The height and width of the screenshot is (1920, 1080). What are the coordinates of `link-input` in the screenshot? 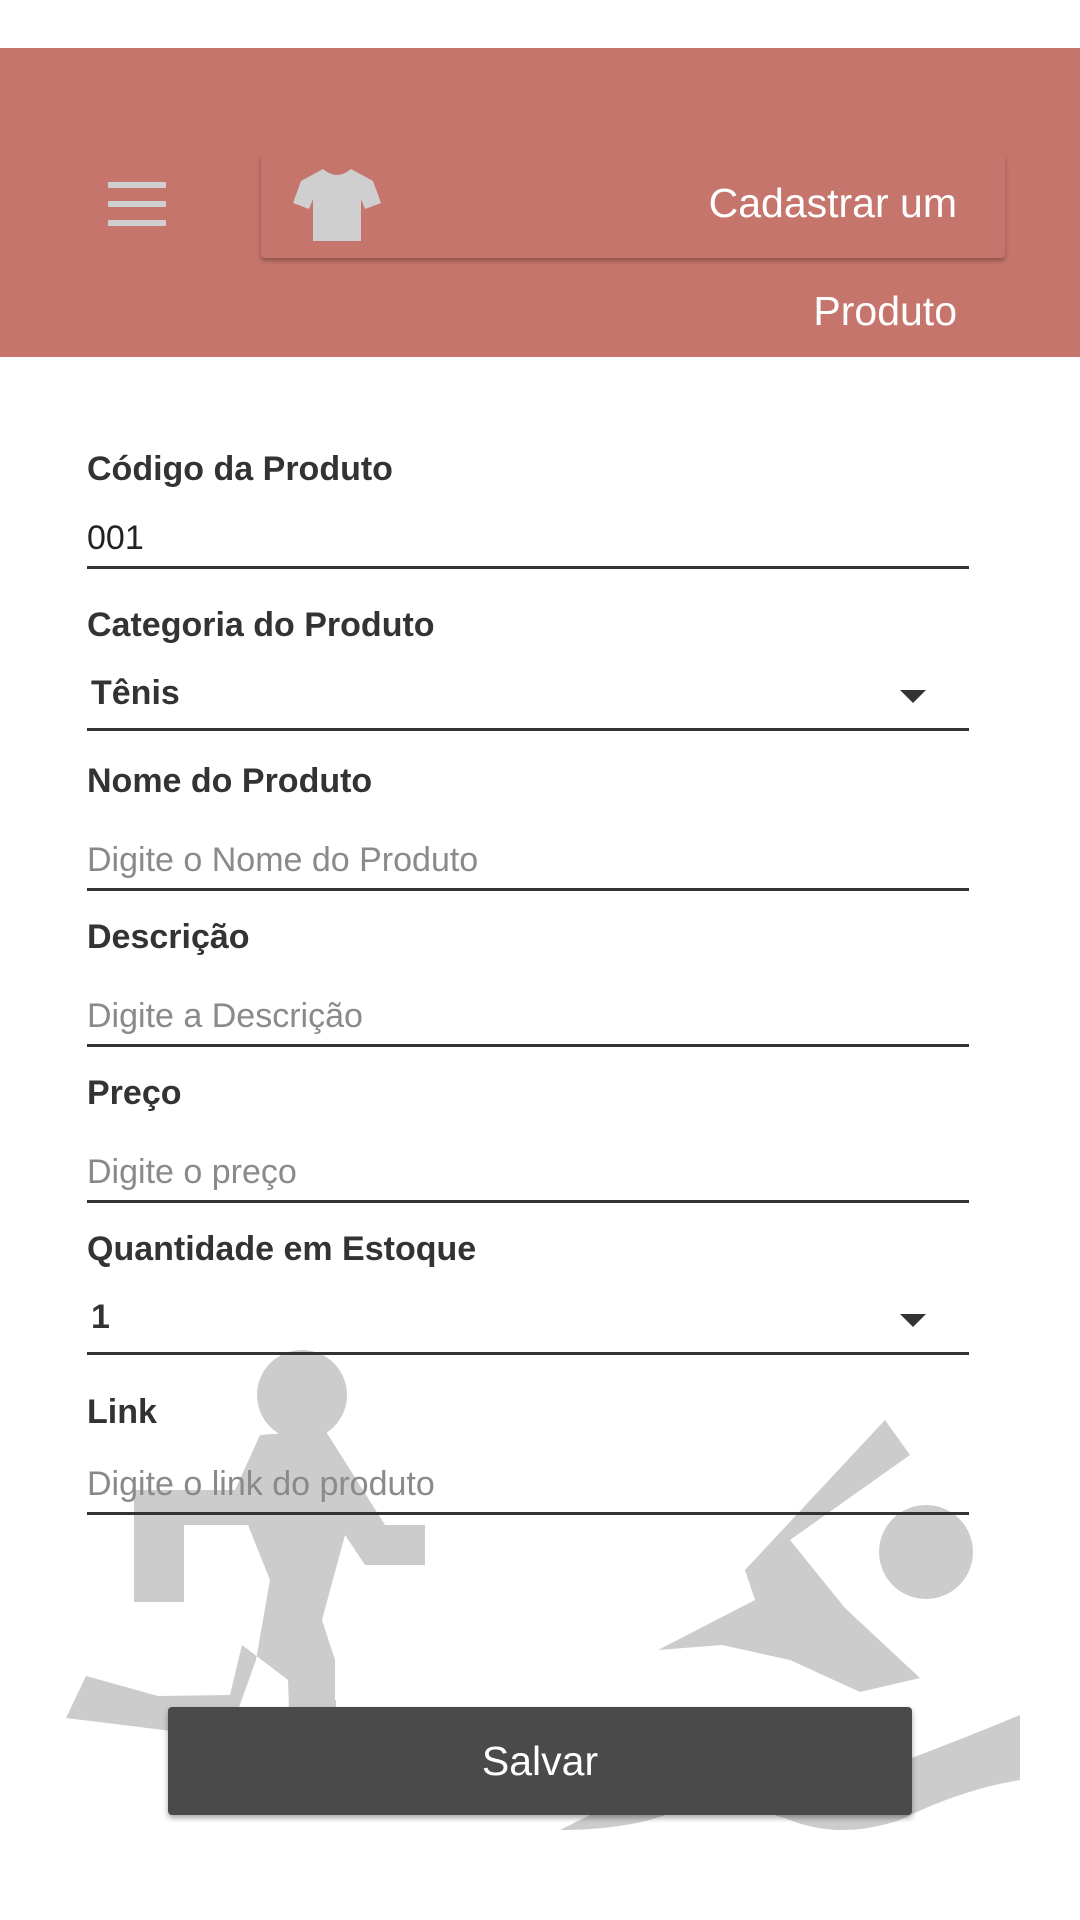 It's located at (528, 1485).